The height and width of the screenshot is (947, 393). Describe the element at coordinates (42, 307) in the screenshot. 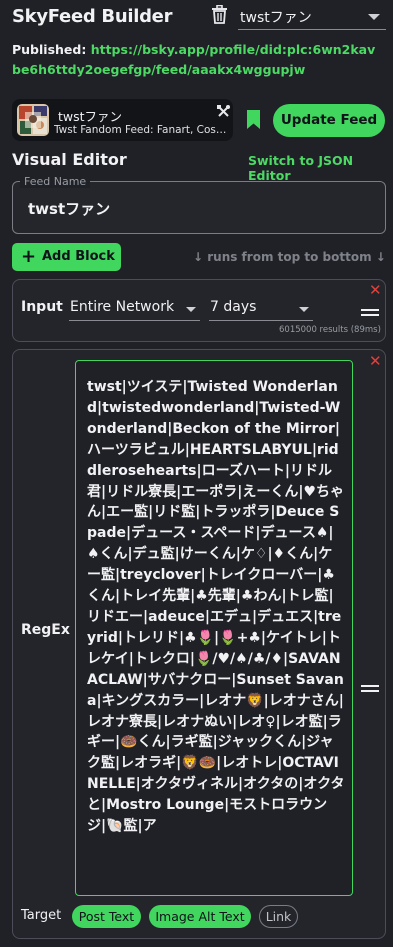

I see `input-block-label: Input` at that location.